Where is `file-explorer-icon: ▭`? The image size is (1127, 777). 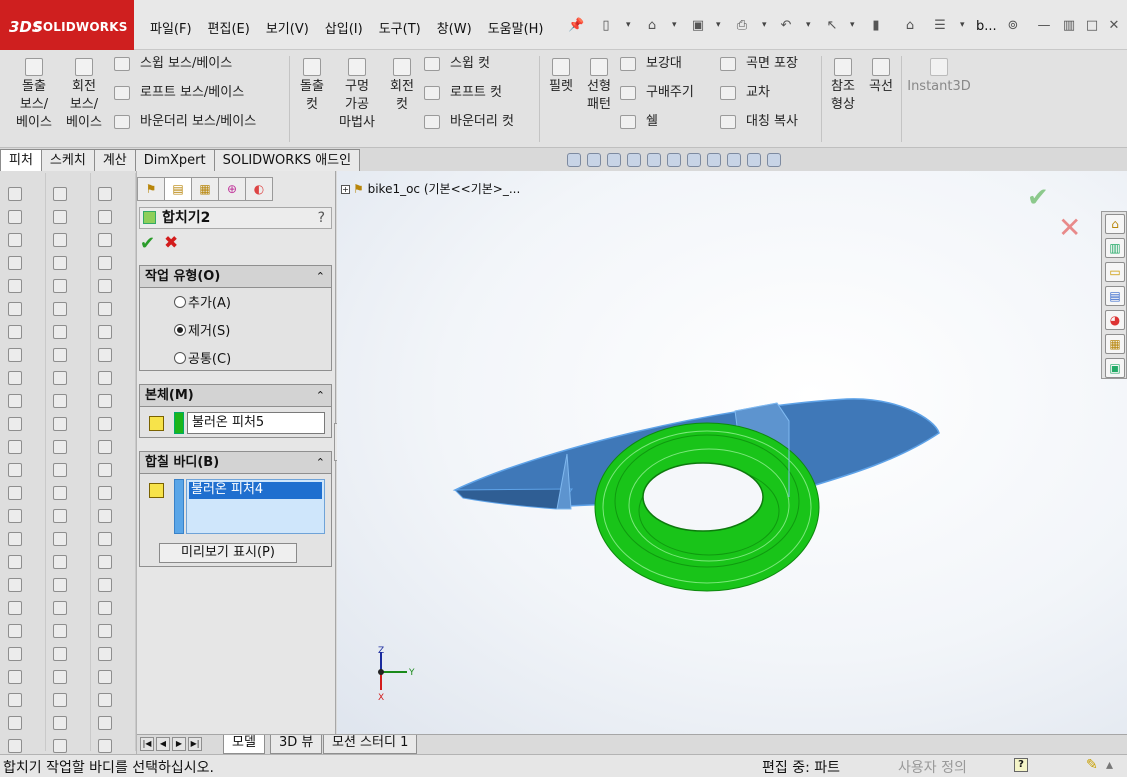 file-explorer-icon: ▭ is located at coordinates (1115, 272).